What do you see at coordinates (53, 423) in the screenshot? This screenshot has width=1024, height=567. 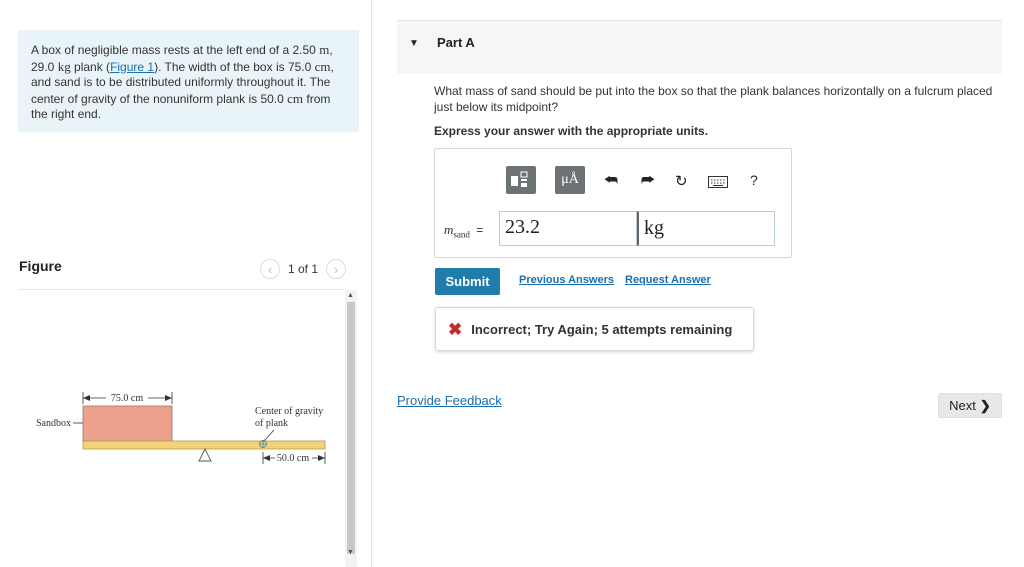 I see `sandbox-label: Sandbox` at bounding box center [53, 423].